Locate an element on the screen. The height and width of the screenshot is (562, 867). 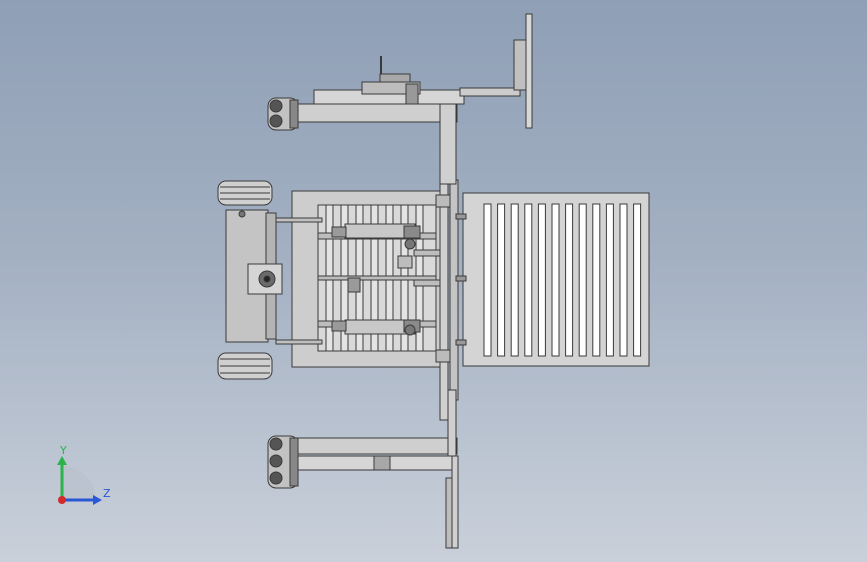
y-axis-label: Y is located at coordinates (63, 450).